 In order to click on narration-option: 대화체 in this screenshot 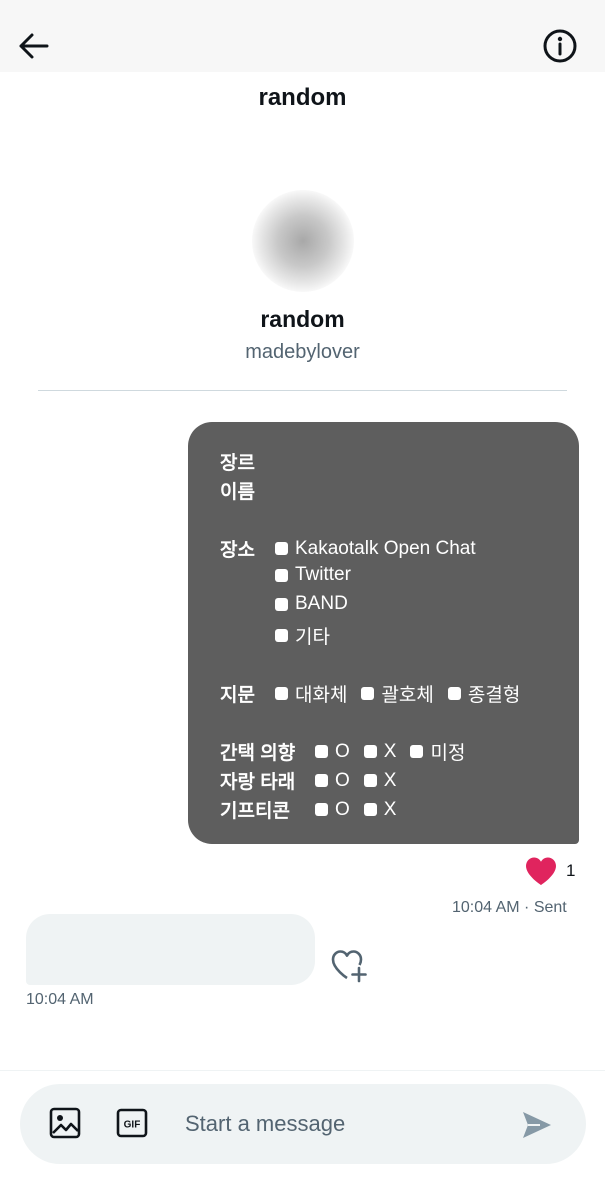, I will do `click(311, 693)`.